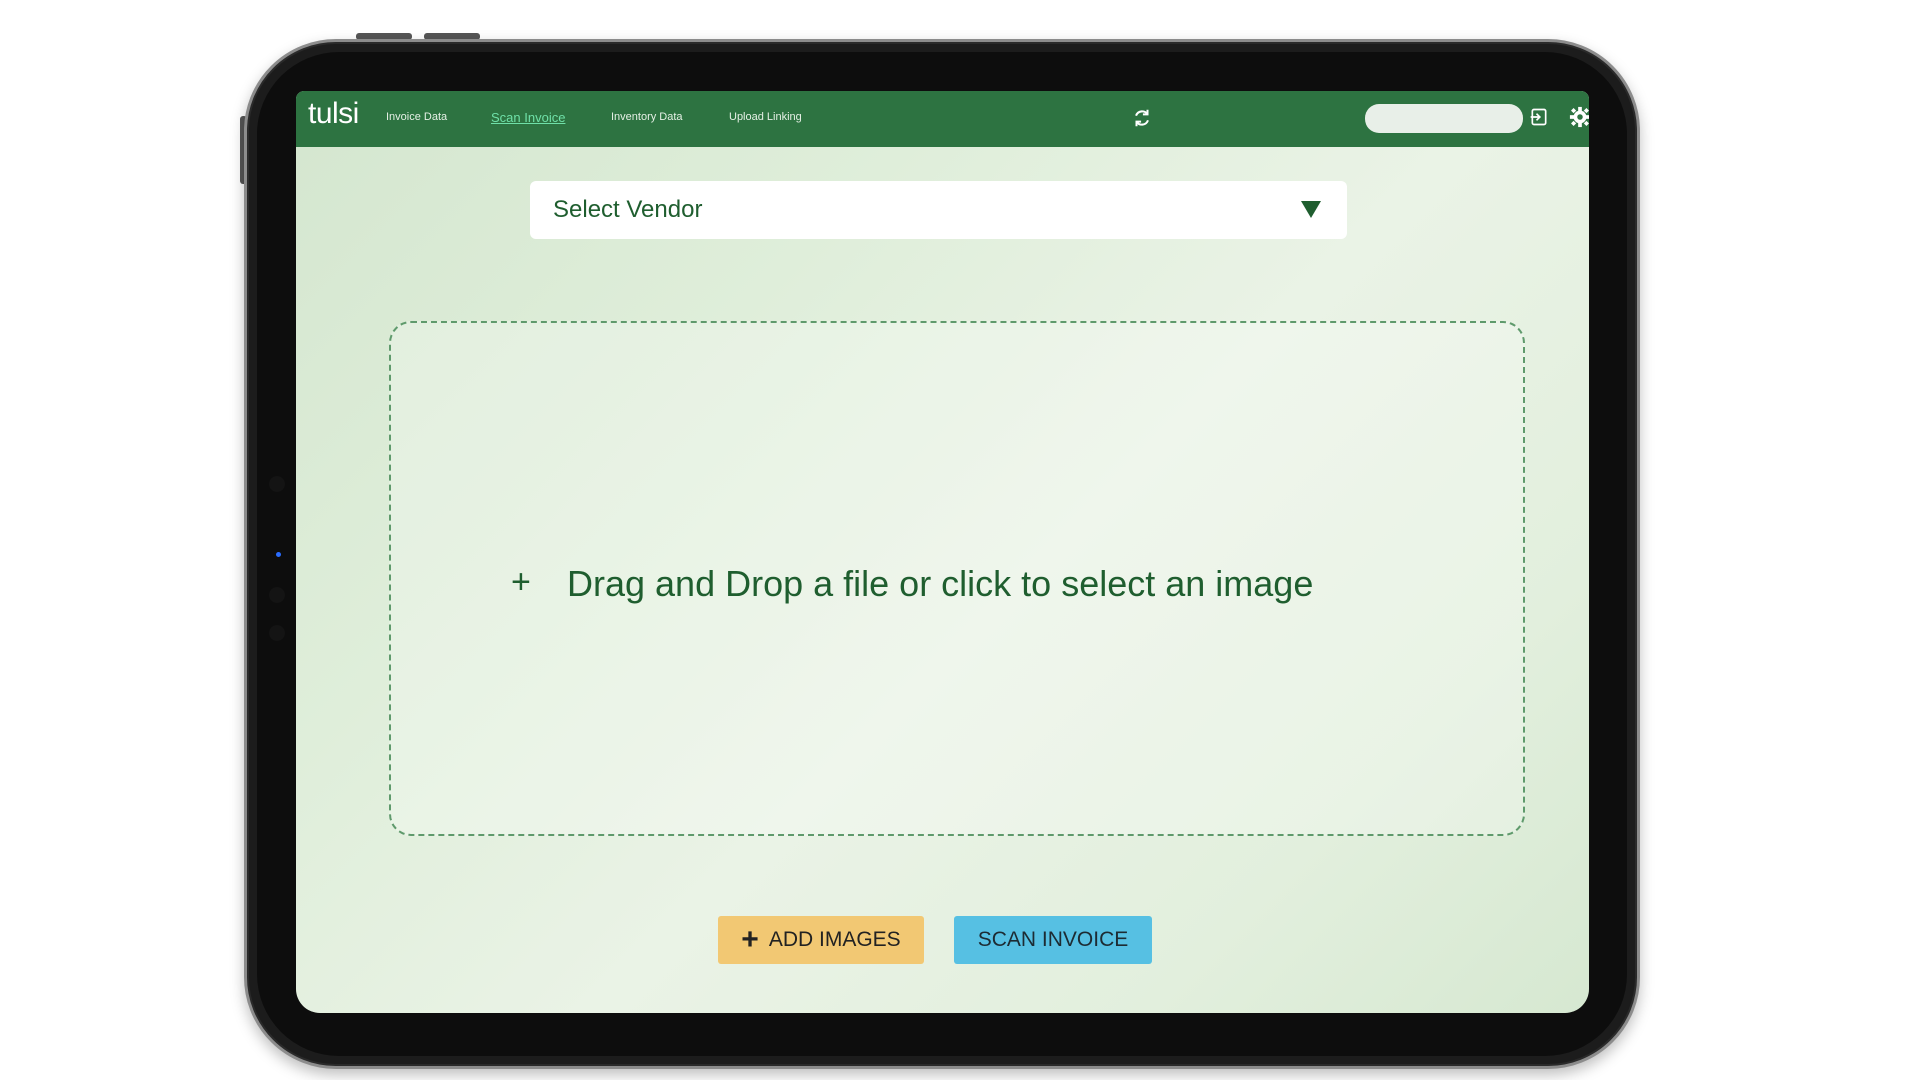 The width and height of the screenshot is (1920, 1080). I want to click on add-images-button: + ADD IMAGES, so click(821, 940).